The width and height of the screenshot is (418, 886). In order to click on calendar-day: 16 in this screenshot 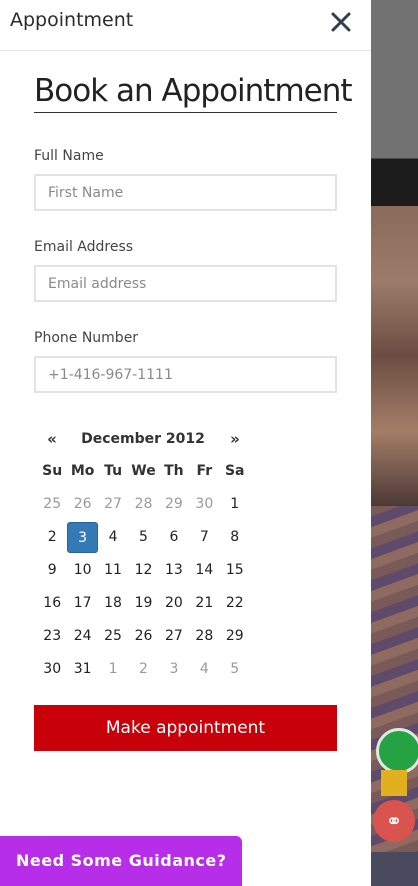, I will do `click(52, 603)`.